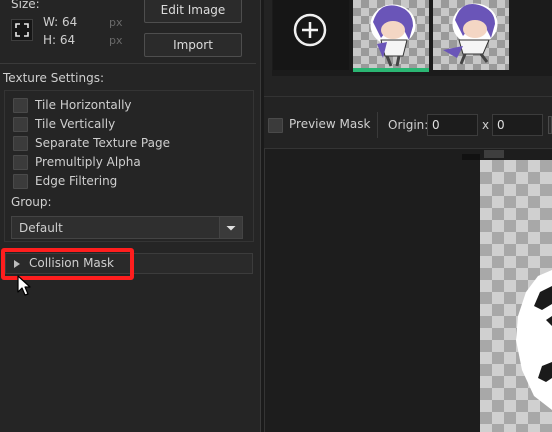 The image size is (552, 432). I want to click on preview-mask-label: Preview Mask, so click(330, 124).